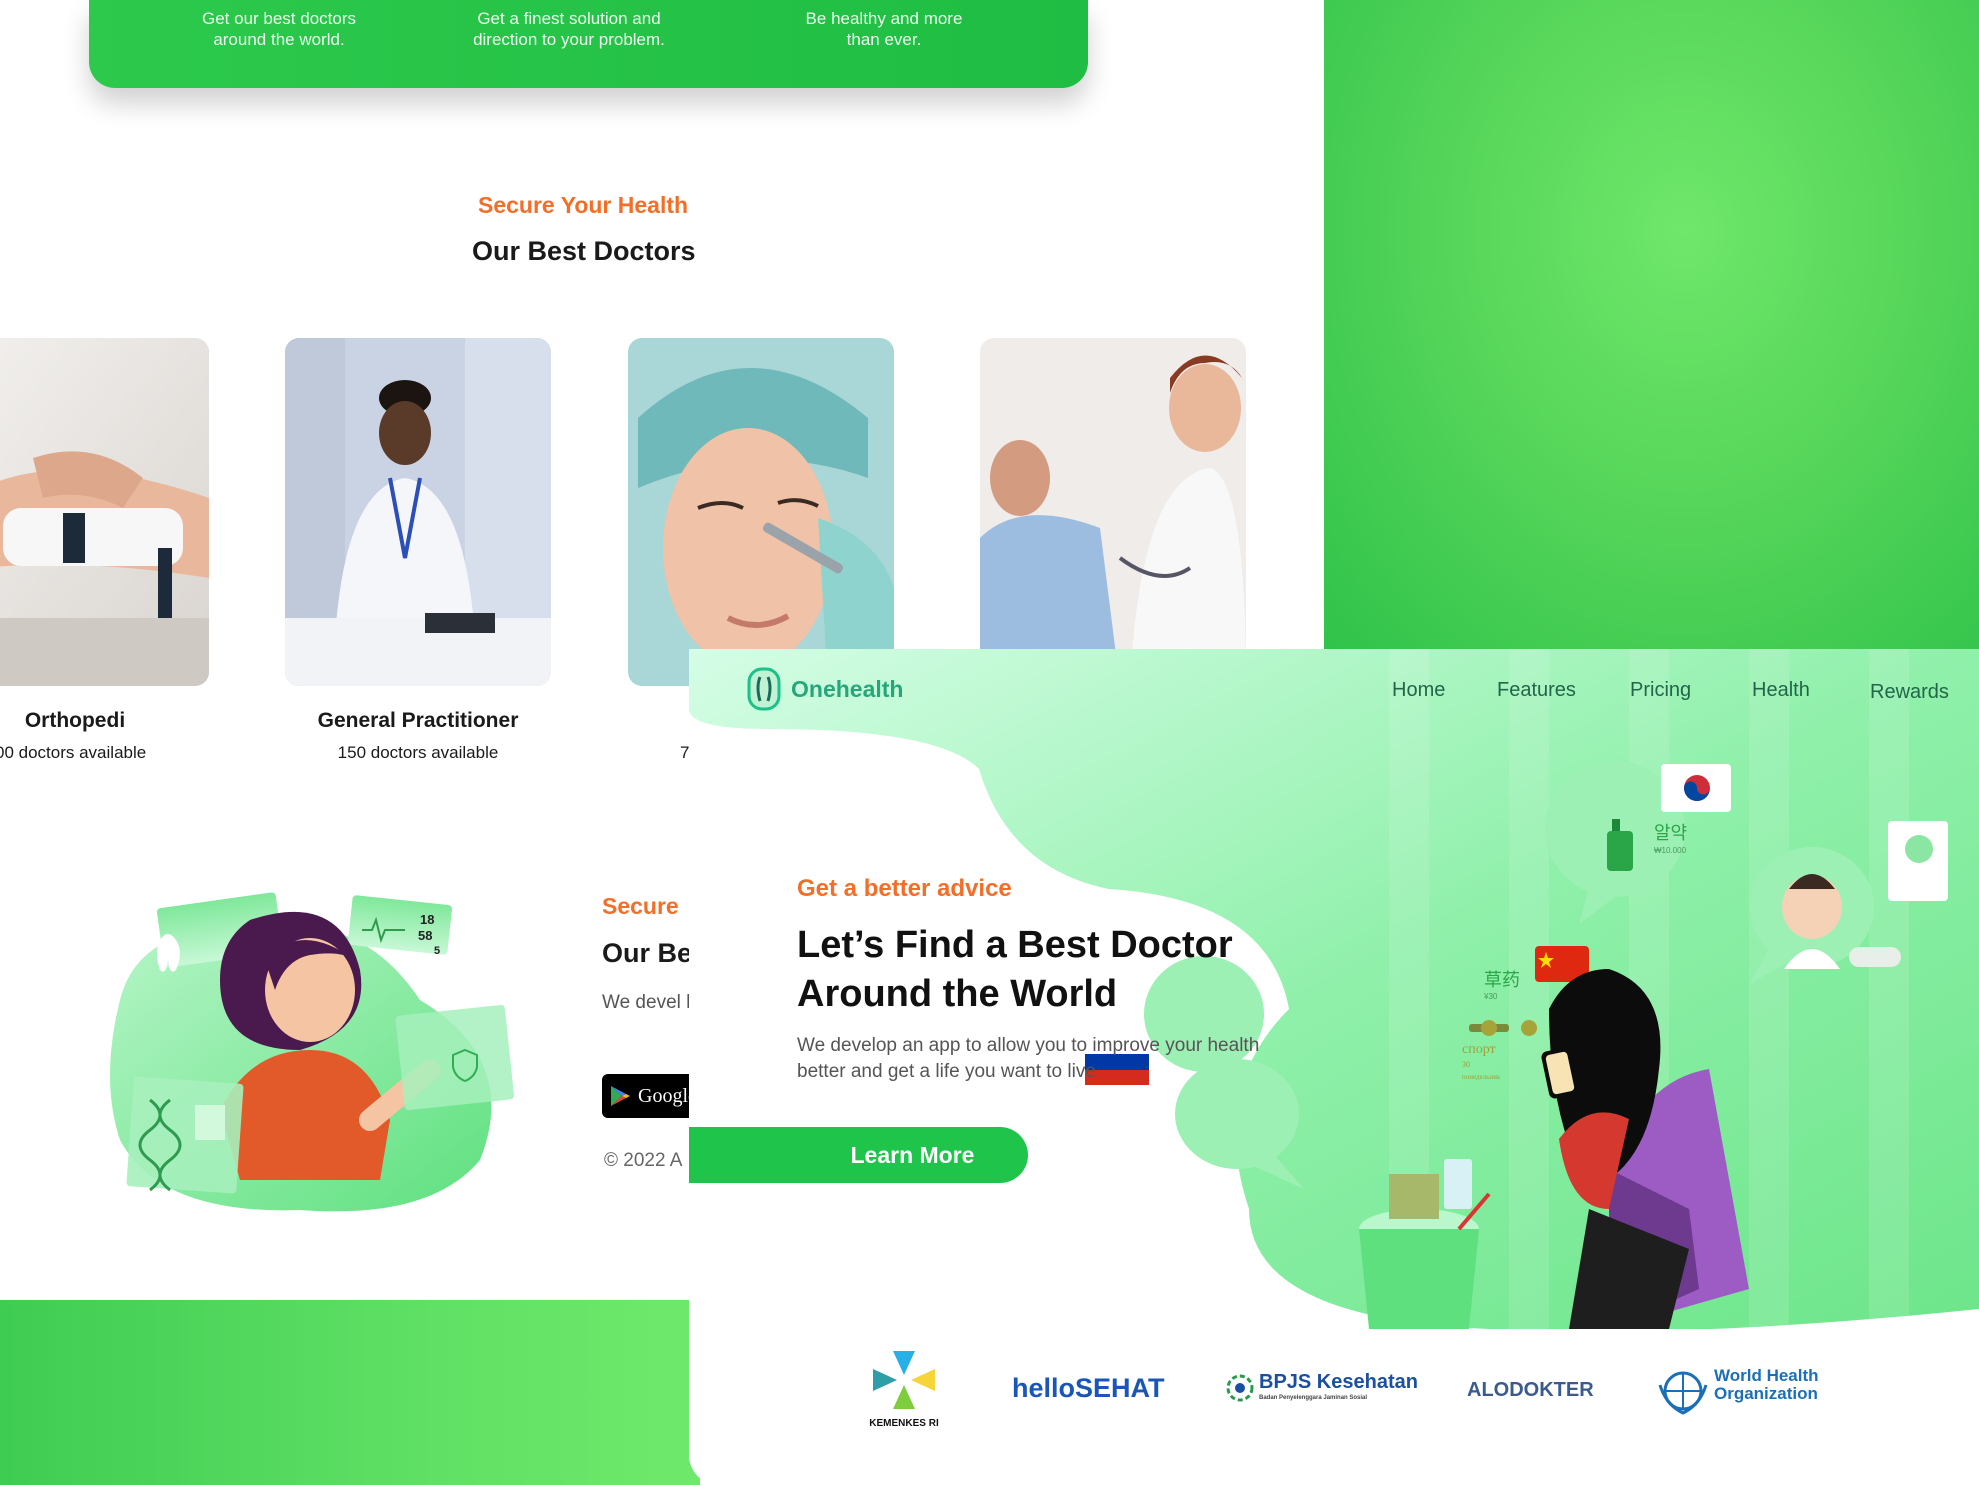  What do you see at coordinates (1418, 690) in the screenshot?
I see `nav-home: Home` at bounding box center [1418, 690].